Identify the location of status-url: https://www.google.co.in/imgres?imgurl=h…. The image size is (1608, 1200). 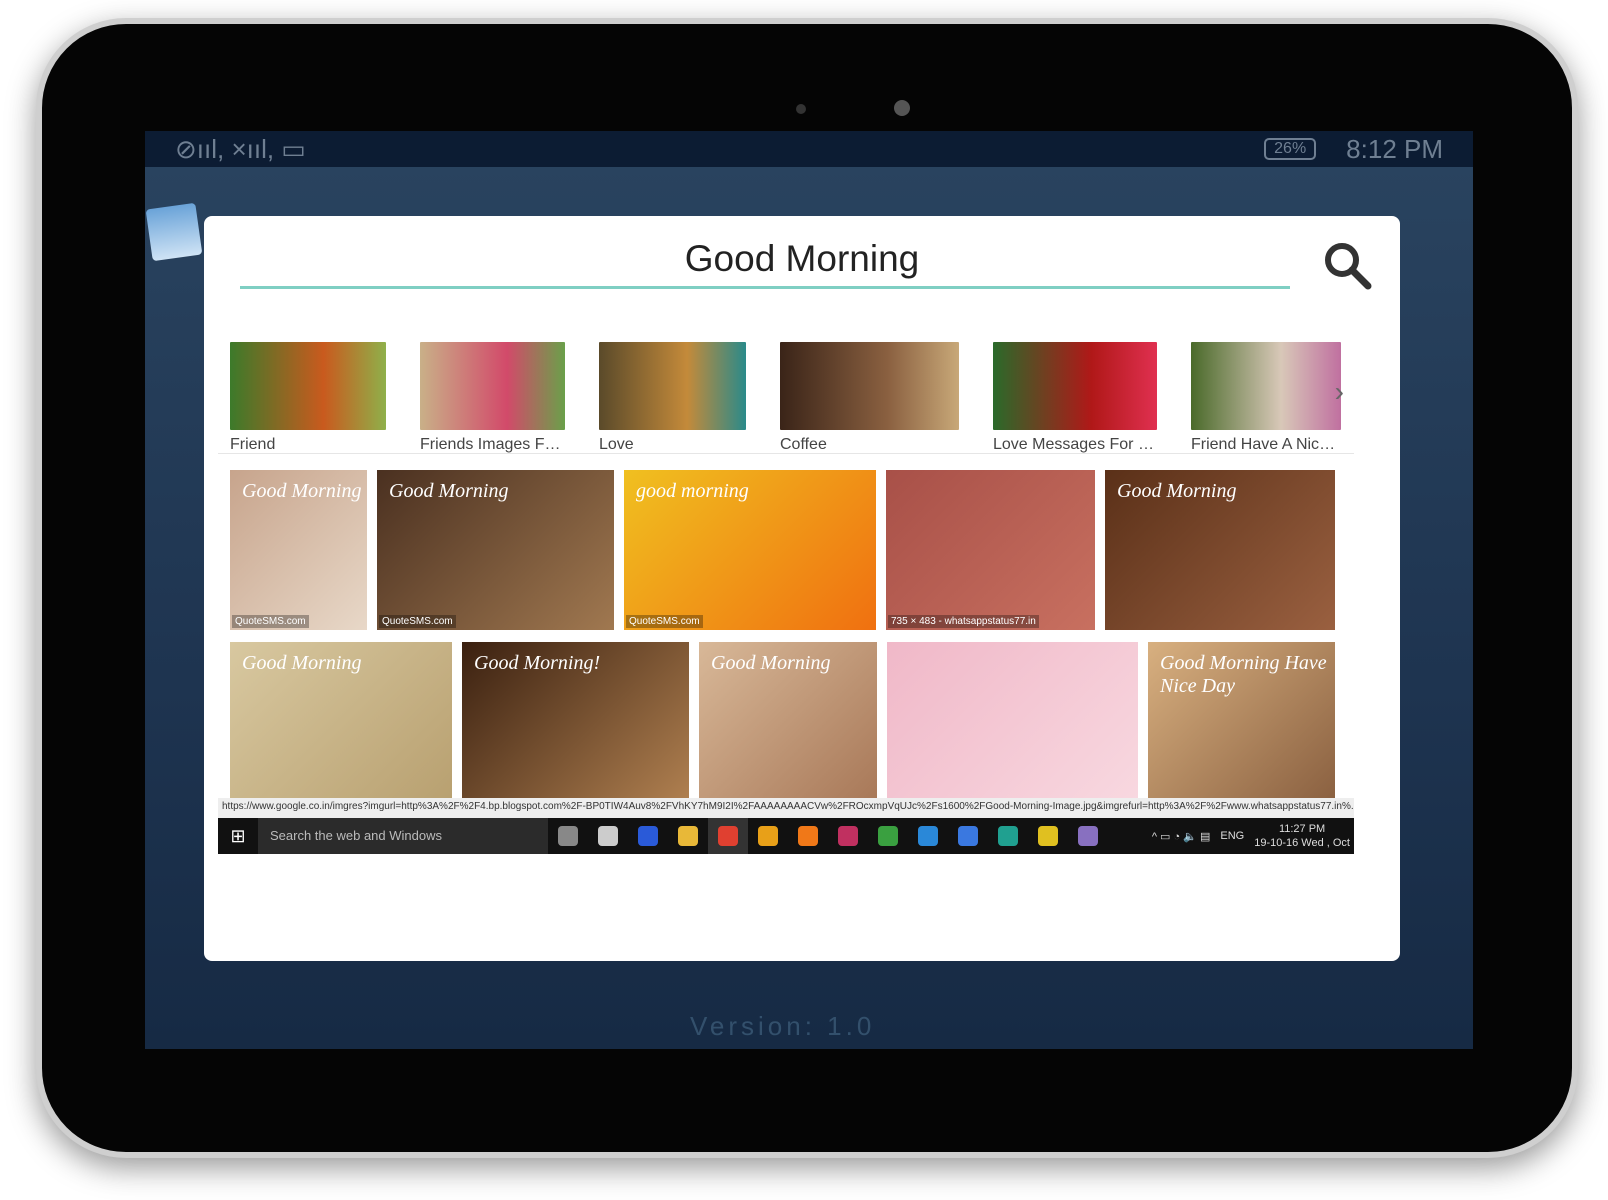
(786, 808).